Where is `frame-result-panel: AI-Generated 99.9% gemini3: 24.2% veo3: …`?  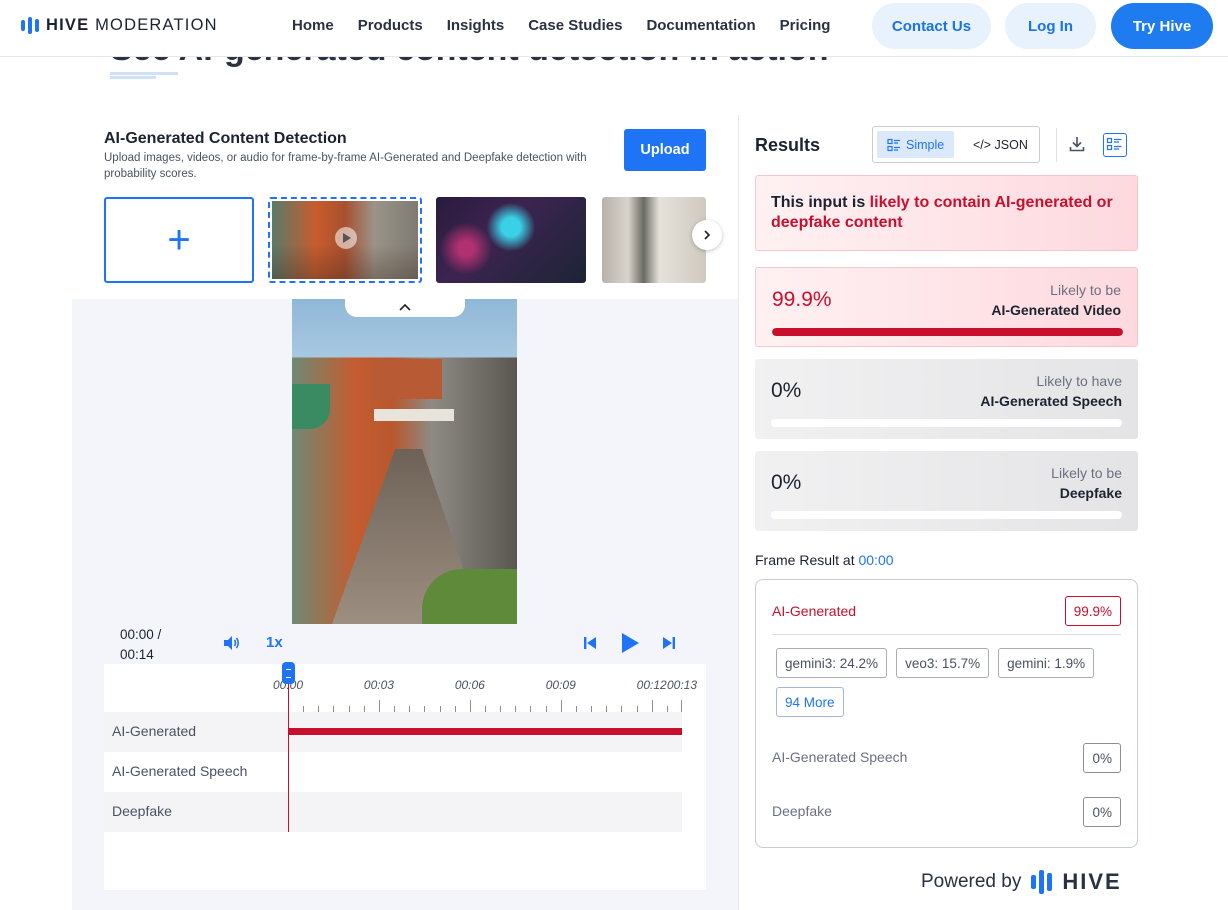
frame-result-panel: AI-Generated 99.9% gemini3: 24.2% veo3: … is located at coordinates (946, 713).